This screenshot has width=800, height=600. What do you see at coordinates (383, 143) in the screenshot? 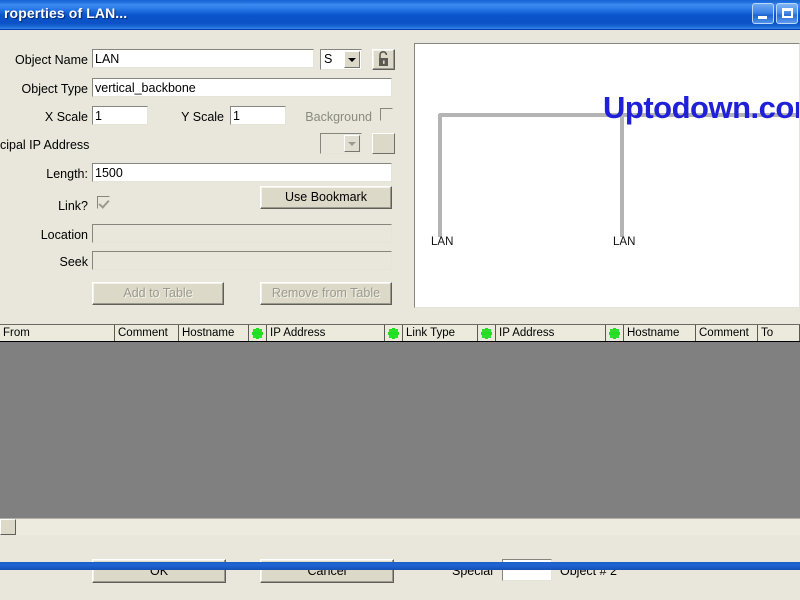
I see `principal-ip-extra-button` at bounding box center [383, 143].